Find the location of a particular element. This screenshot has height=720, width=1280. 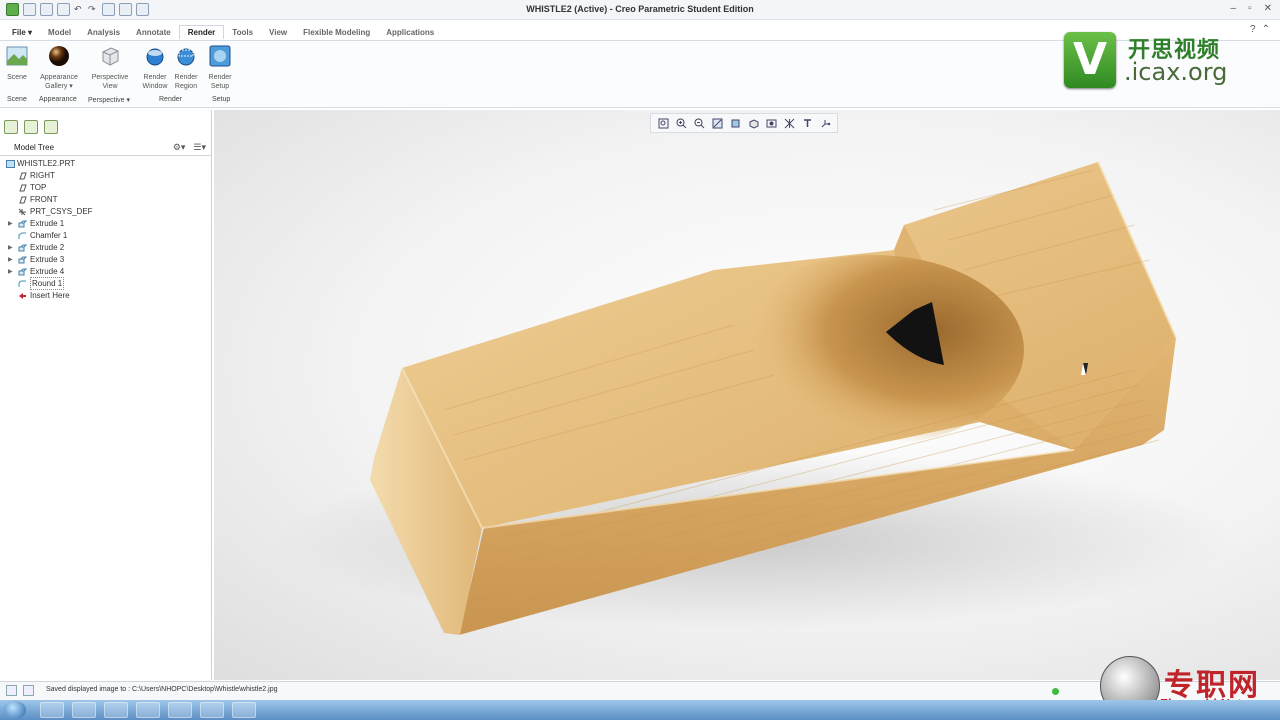

tree-item-label: Extrude 1 is located at coordinates (47, 223).